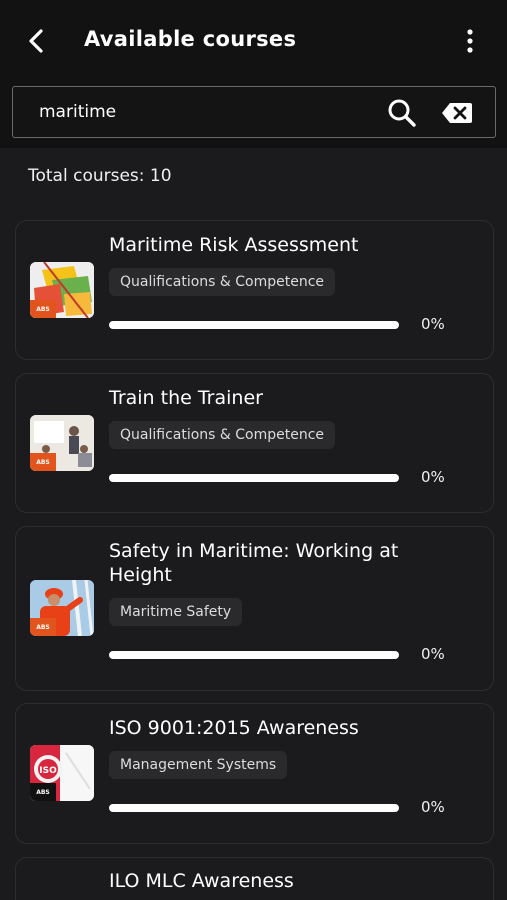  I want to click on page-title: Available courses, so click(190, 39).